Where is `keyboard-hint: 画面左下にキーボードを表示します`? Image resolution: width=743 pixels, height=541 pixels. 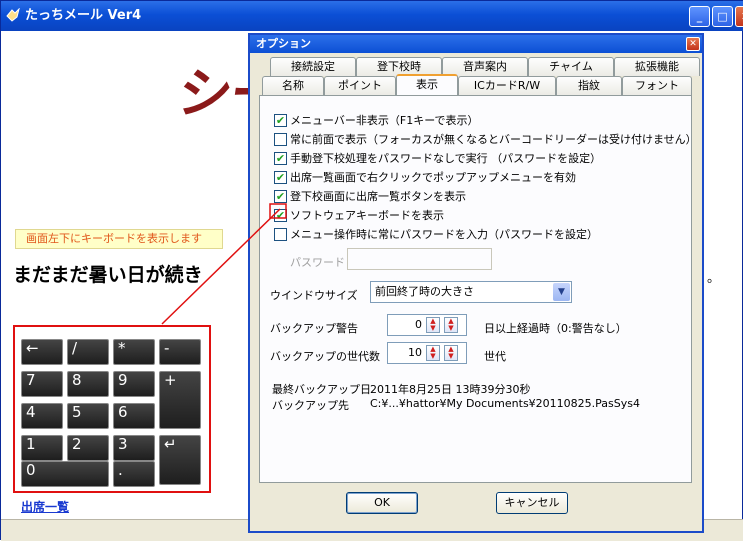 keyboard-hint: 画面左下にキーボードを表示します is located at coordinates (119, 239).